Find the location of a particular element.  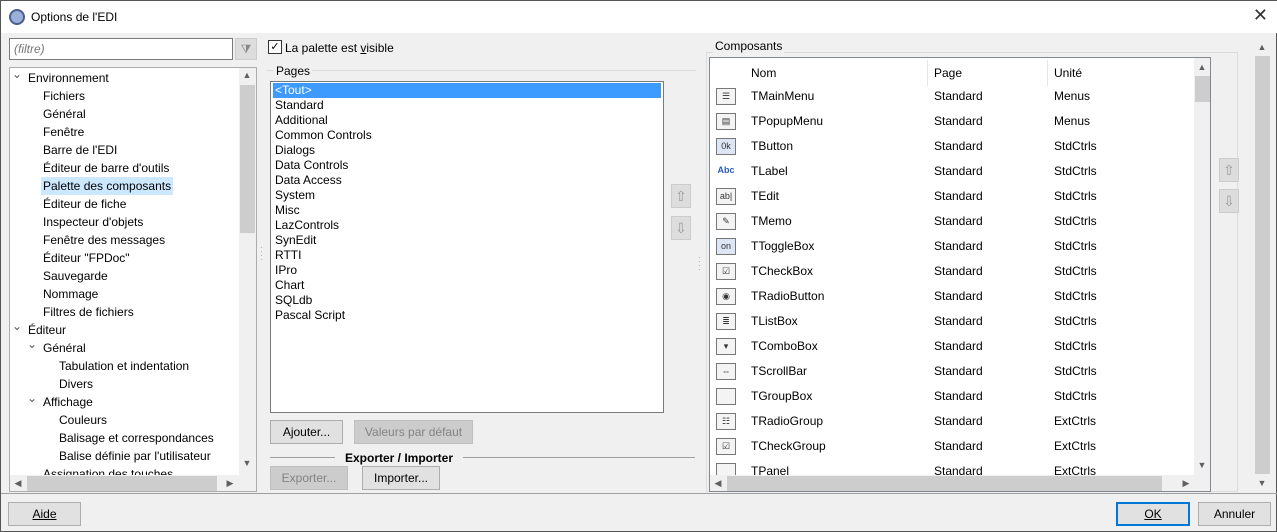

help-button: Aide is located at coordinates (44, 514).